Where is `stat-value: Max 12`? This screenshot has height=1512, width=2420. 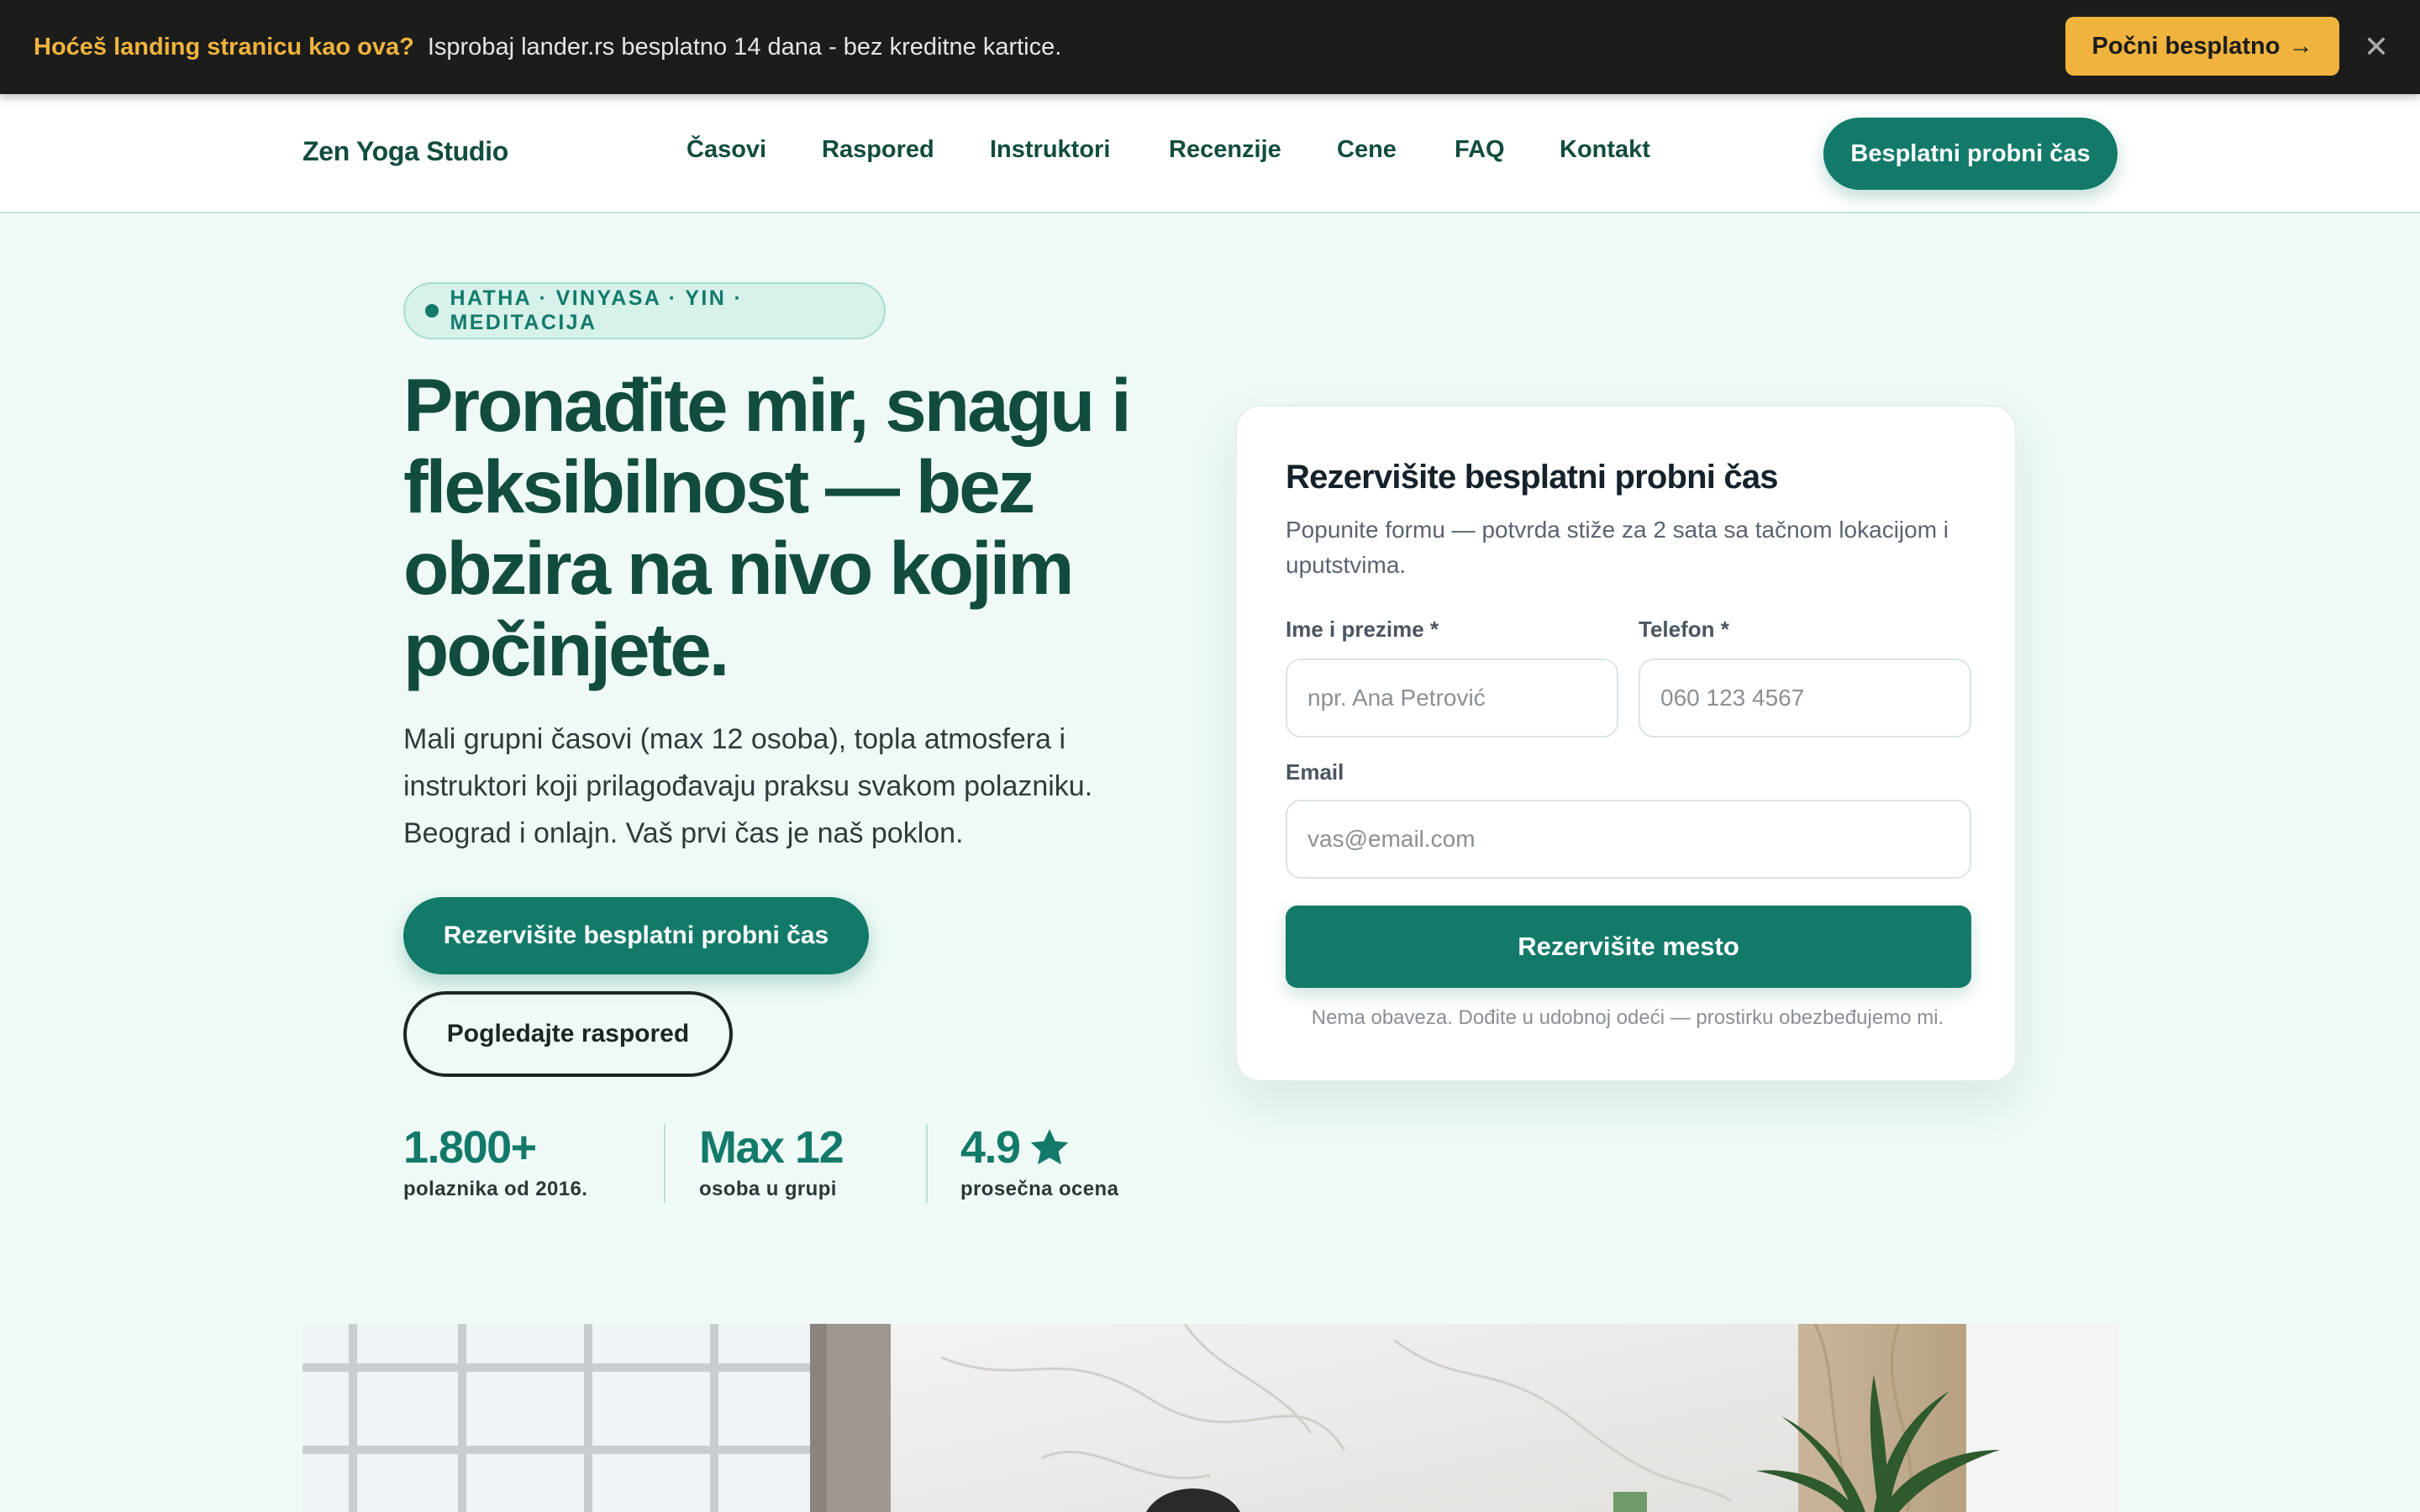
stat-value: Max 12 is located at coordinates (771, 1147).